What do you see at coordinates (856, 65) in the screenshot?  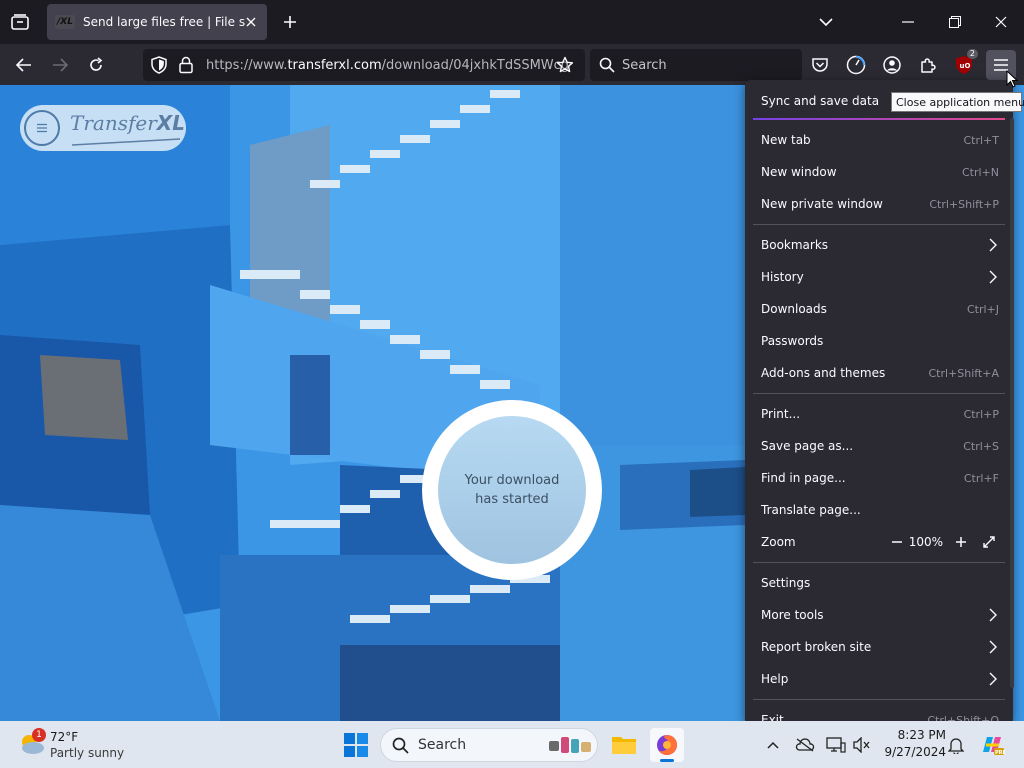 I see `speed-dial-icon` at bounding box center [856, 65].